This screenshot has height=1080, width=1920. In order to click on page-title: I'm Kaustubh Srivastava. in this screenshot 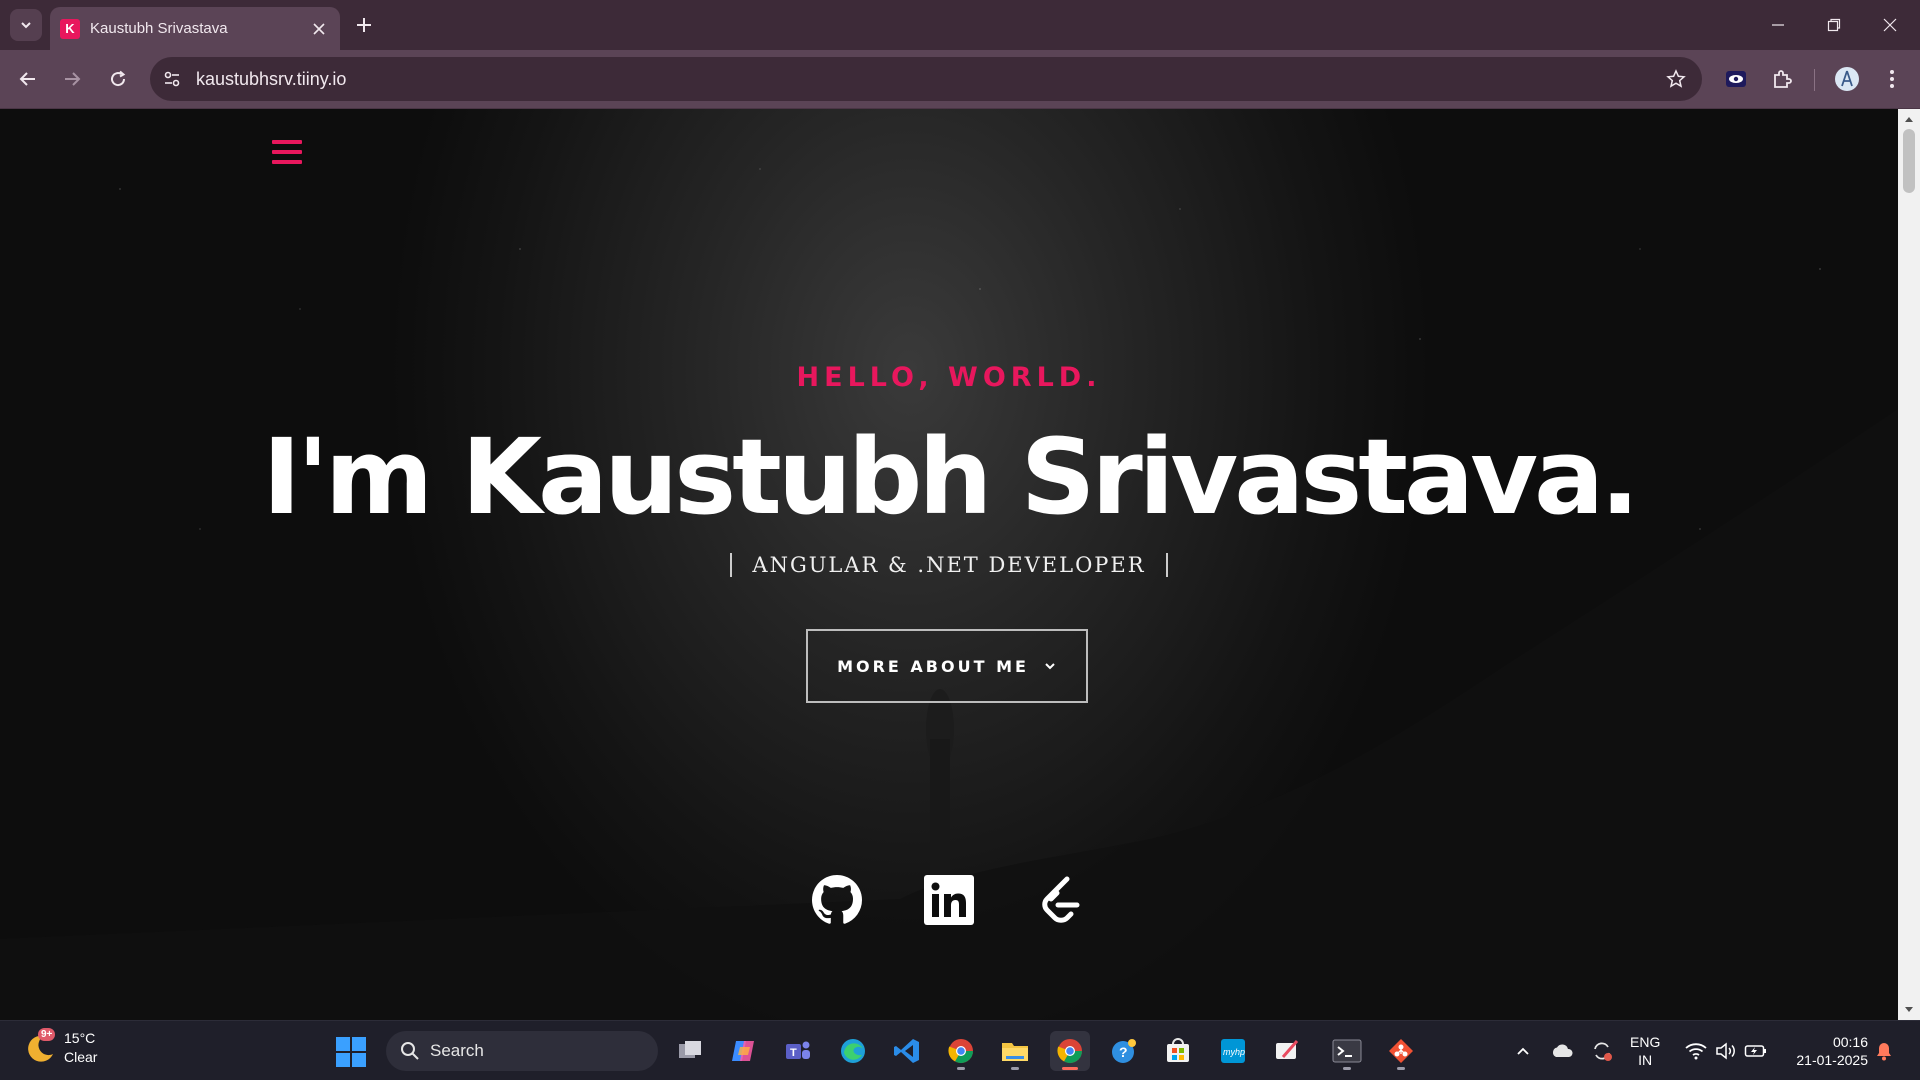, I will do `click(950, 477)`.